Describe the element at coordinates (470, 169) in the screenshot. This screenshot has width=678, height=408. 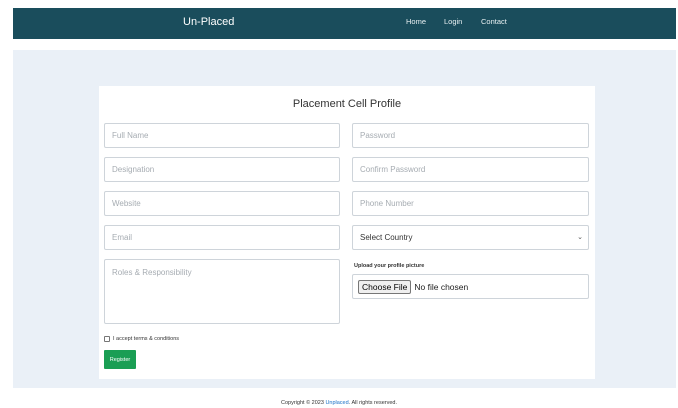
I see `confirm-password-input` at that location.